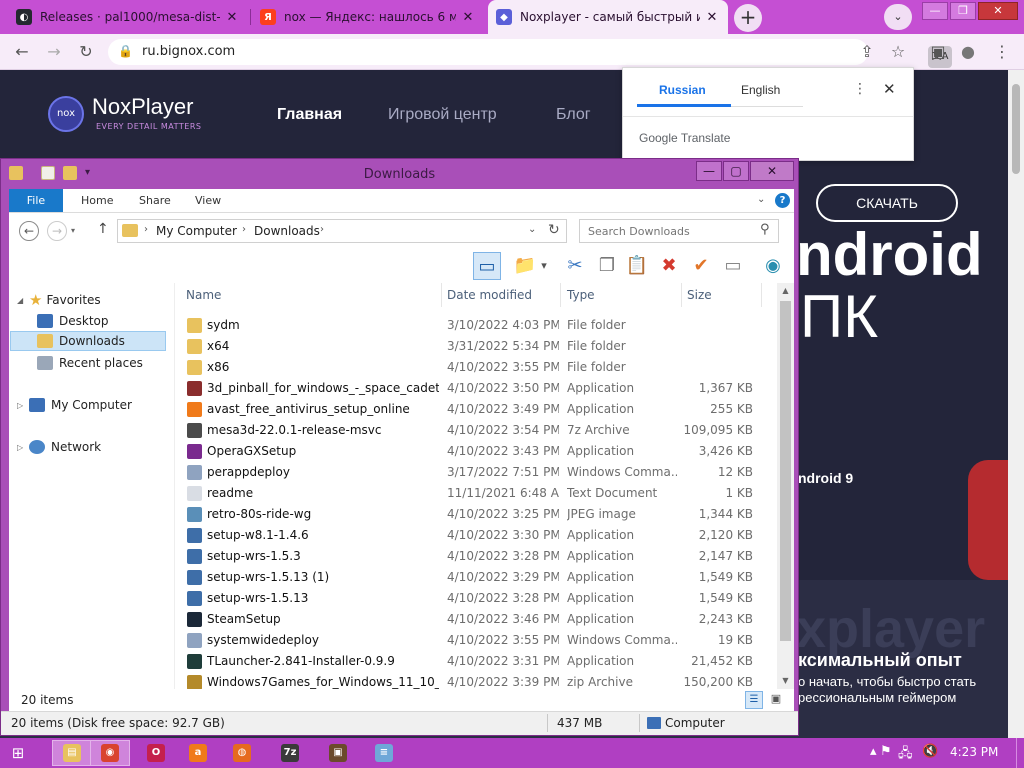 This screenshot has width=1024, height=768. What do you see at coordinates (323, 451) in the screenshot?
I see `file-name: OperaGXSetup` at bounding box center [323, 451].